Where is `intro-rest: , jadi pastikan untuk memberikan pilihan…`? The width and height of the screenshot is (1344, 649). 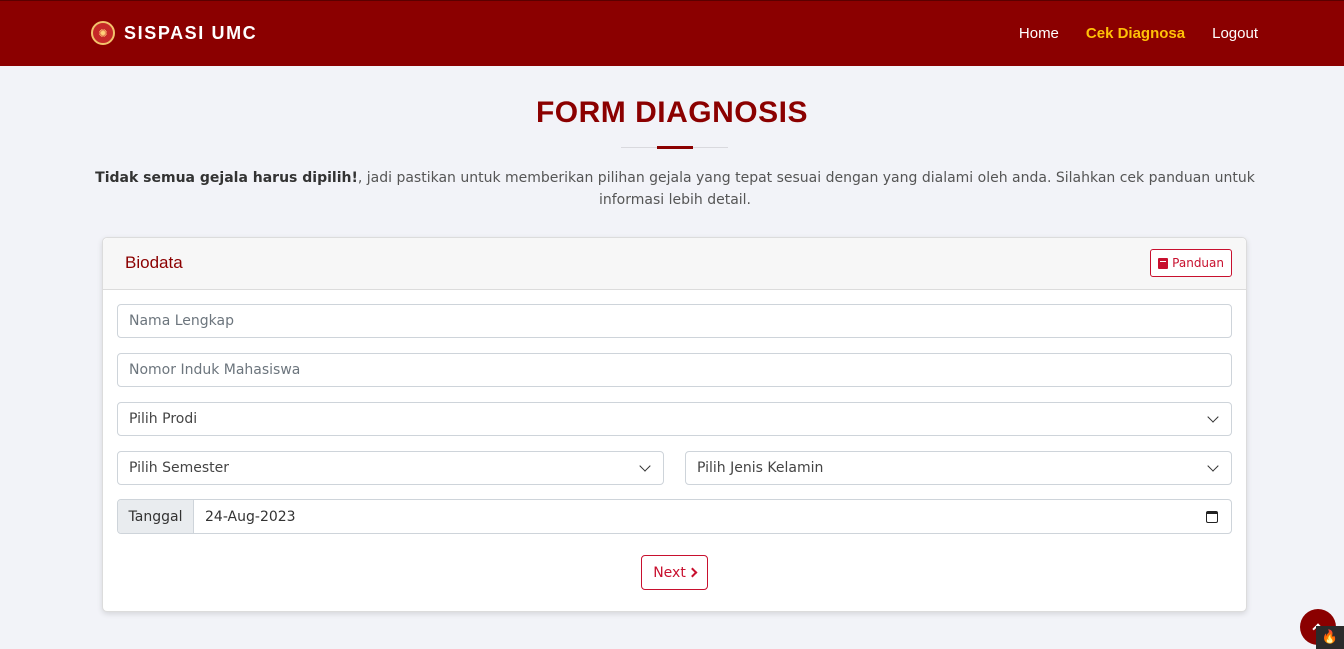
intro-rest: , jadi pastikan untuk memberikan pilihan… is located at coordinates (806, 189).